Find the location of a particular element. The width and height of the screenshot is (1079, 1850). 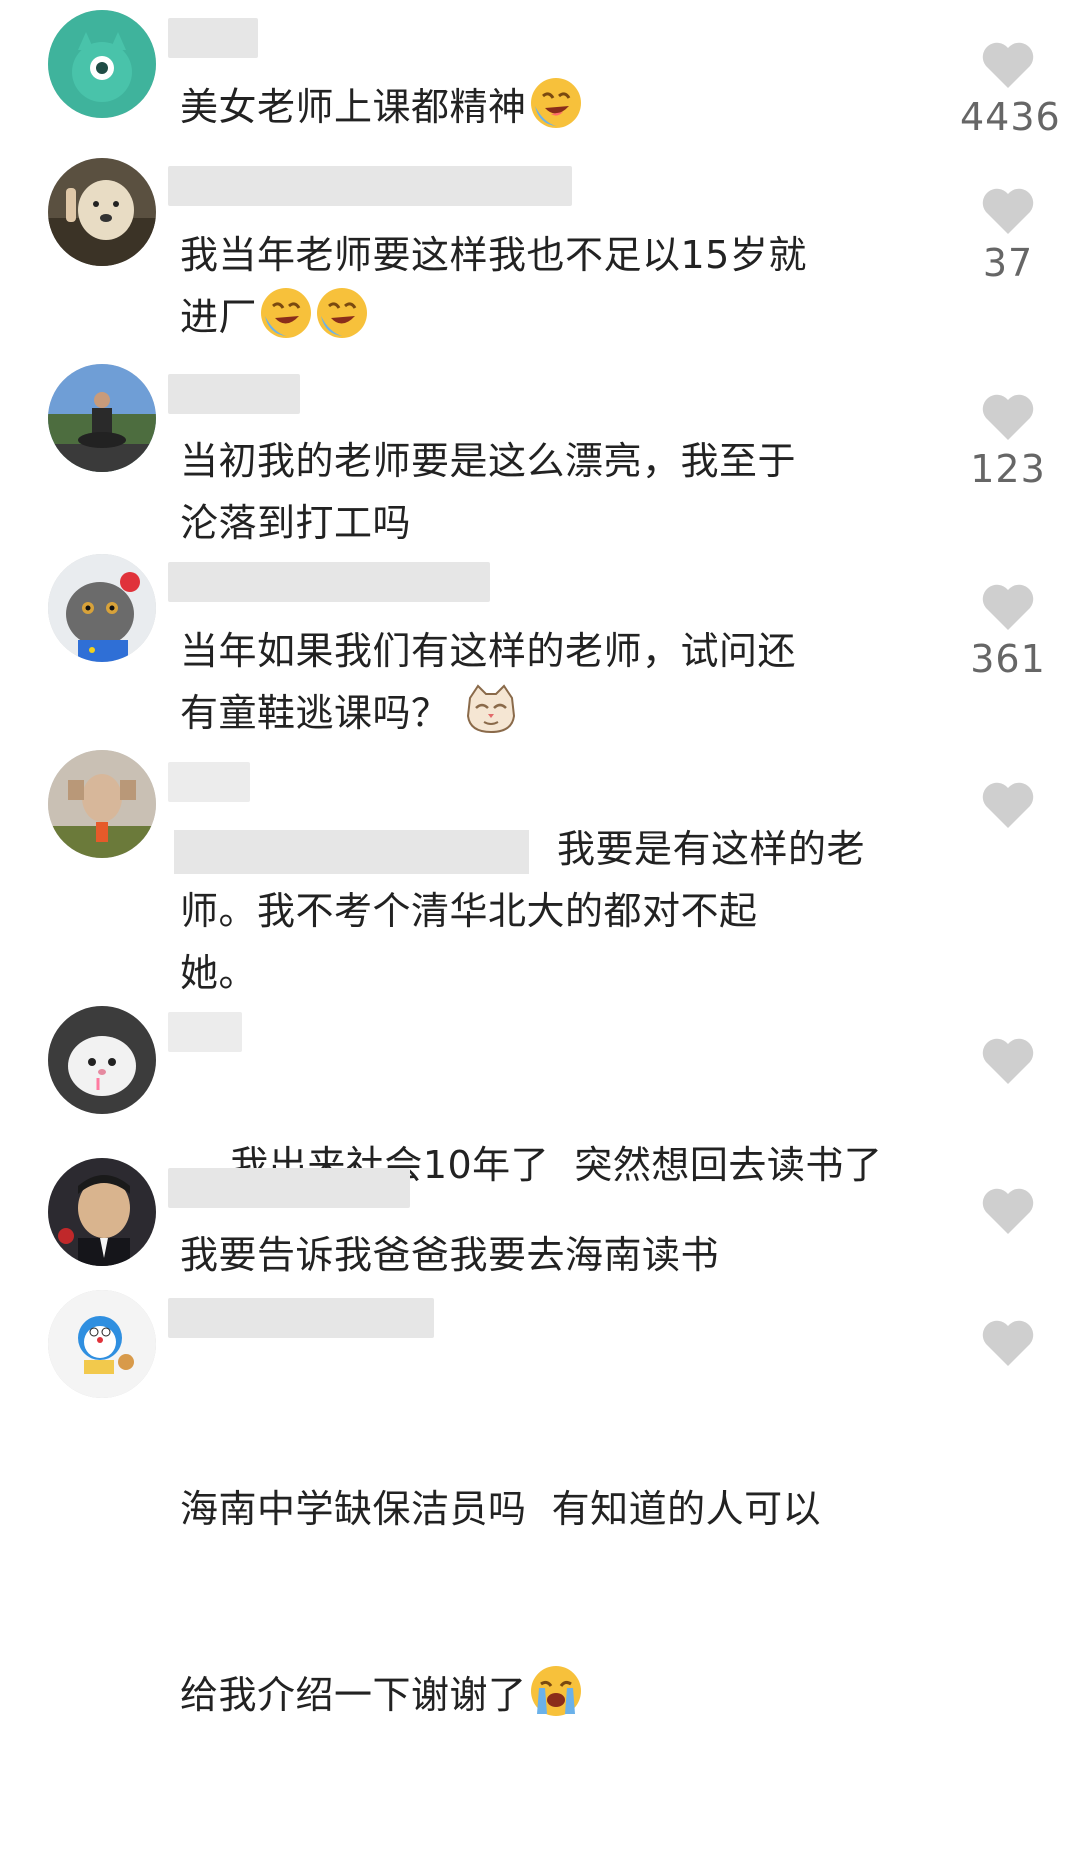

cat-emoji is located at coordinates (491, 709).